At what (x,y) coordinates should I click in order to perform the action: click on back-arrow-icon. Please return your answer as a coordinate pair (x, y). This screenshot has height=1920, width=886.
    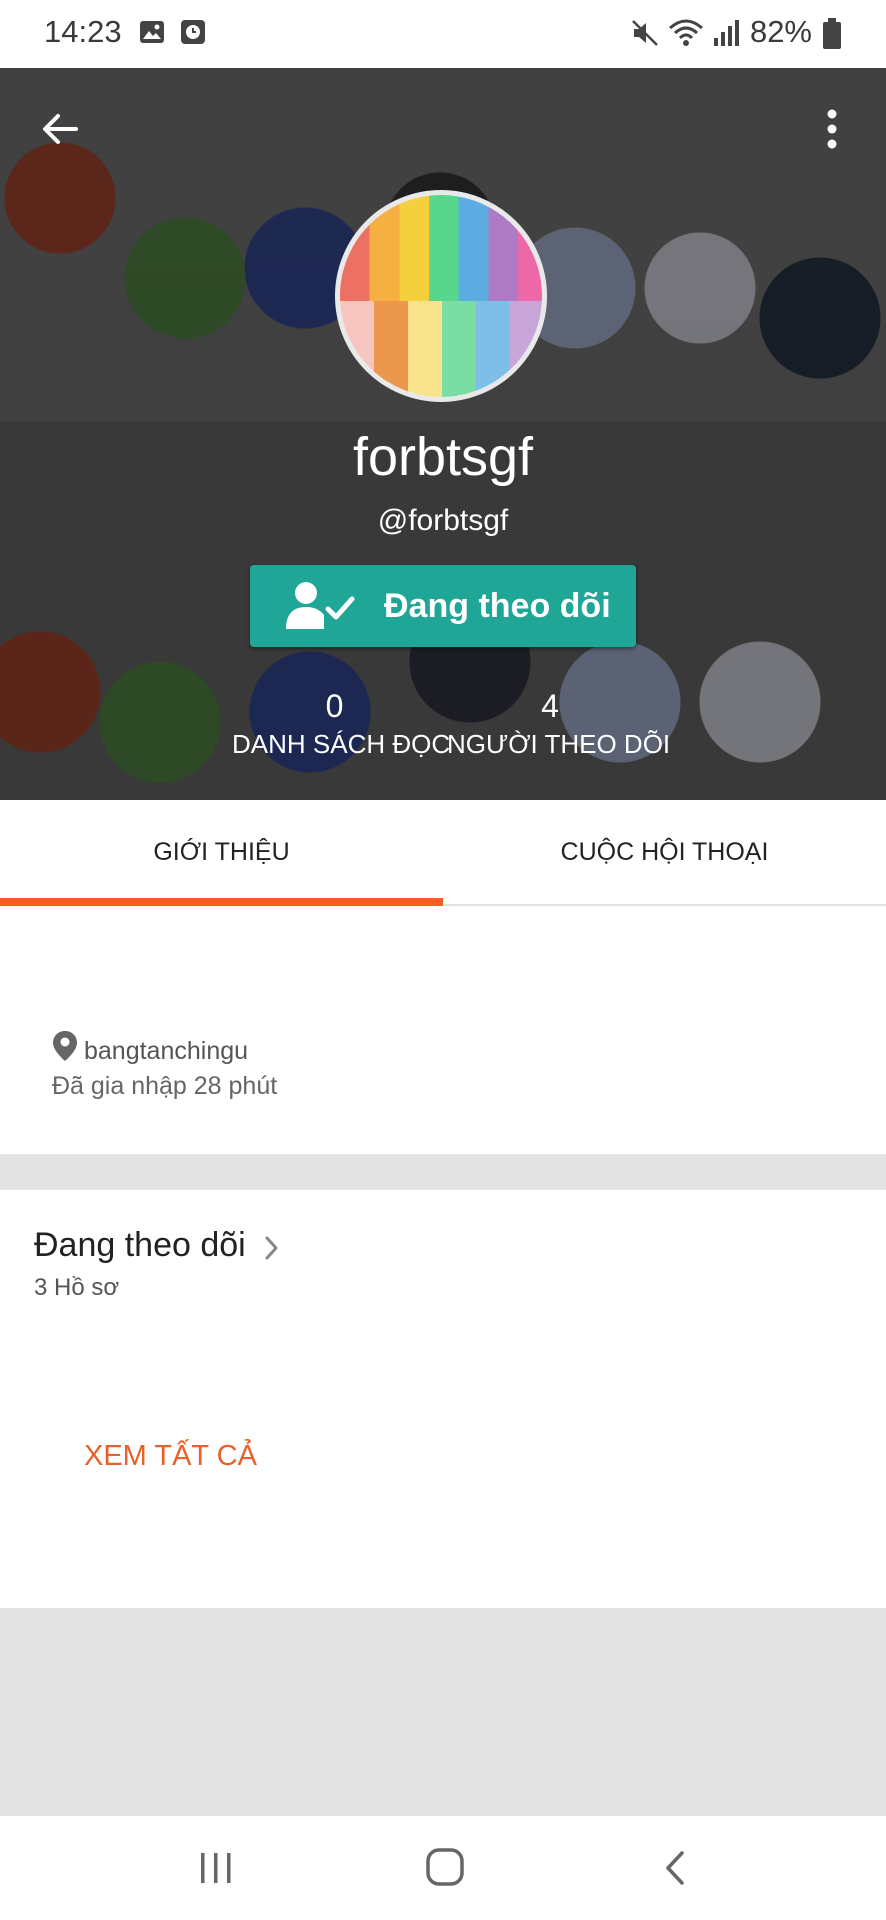
    Looking at the image, I should click on (61, 129).